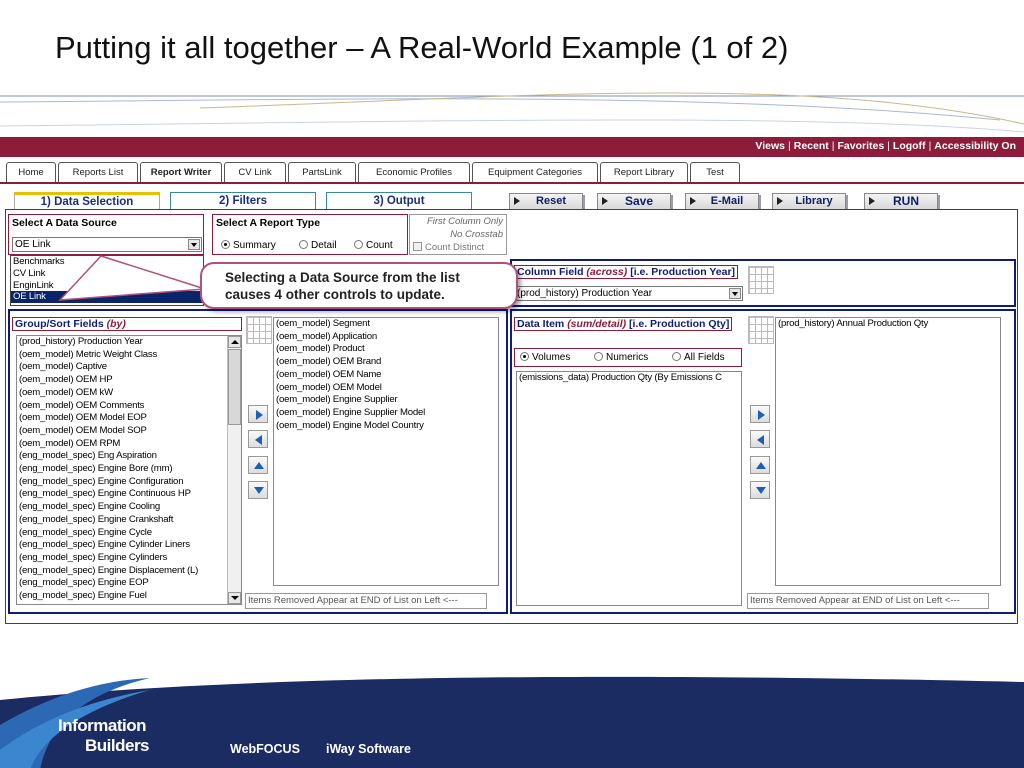 The height and width of the screenshot is (768, 1024). I want to click on list-item: (eng_model_spec) Engine Cooling, so click(129, 507).